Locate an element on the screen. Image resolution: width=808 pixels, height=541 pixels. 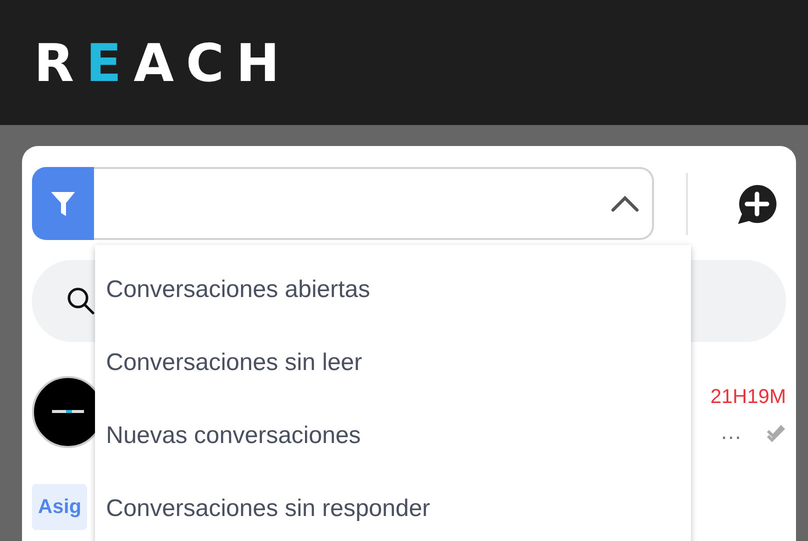
filter-option: Nuevas conversaciones is located at coordinates (393, 435).